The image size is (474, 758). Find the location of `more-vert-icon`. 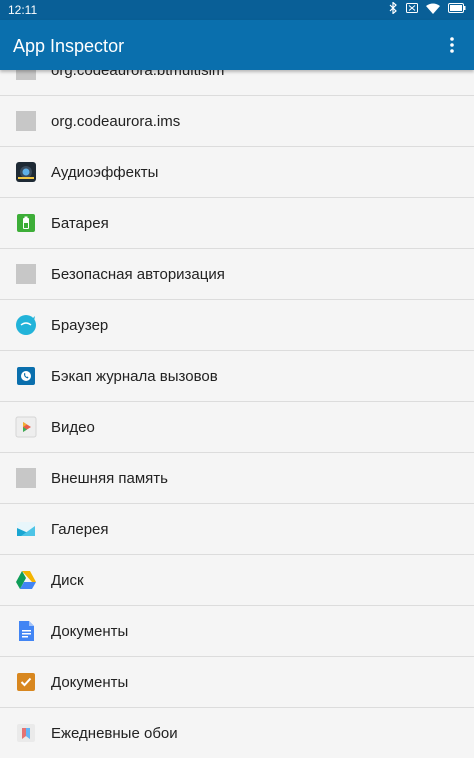

more-vert-icon is located at coordinates (452, 45).